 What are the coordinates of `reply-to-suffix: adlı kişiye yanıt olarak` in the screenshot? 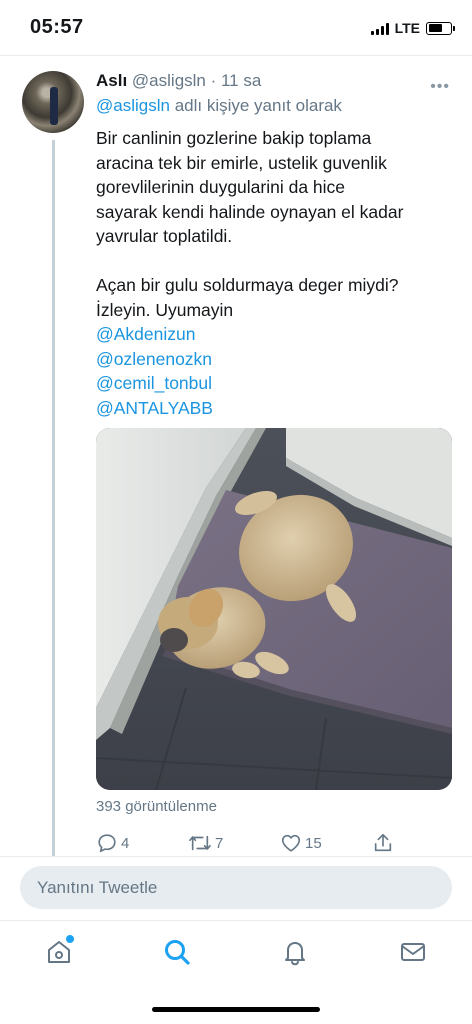 It's located at (258, 105).